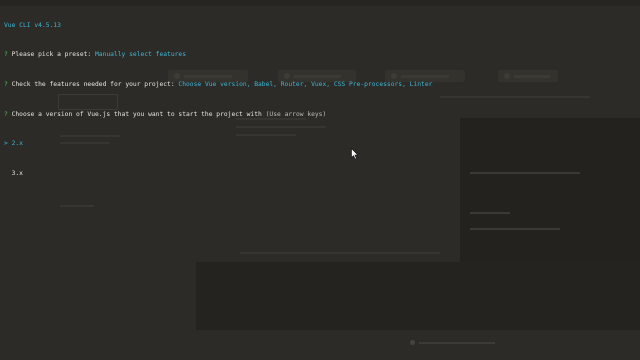 Image resolution: width=640 pixels, height=360 pixels. Describe the element at coordinates (296, 114) in the screenshot. I see `prompt-hint: (Use arrow keys)` at that location.